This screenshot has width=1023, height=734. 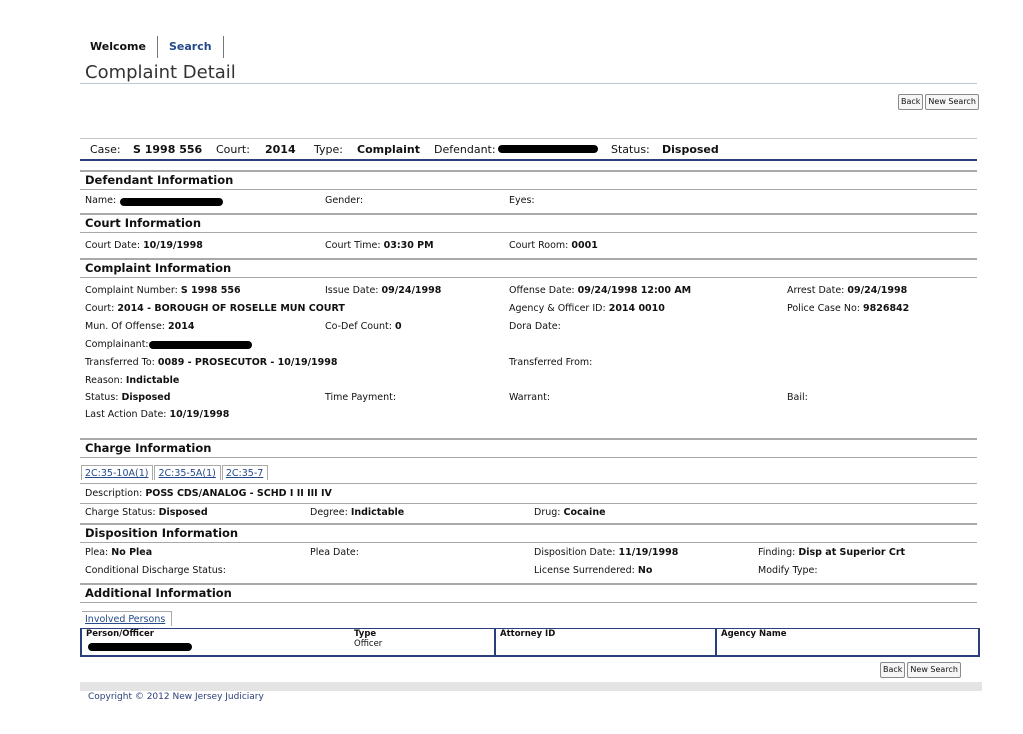 I want to click on redaction-name, so click(x=171, y=202).